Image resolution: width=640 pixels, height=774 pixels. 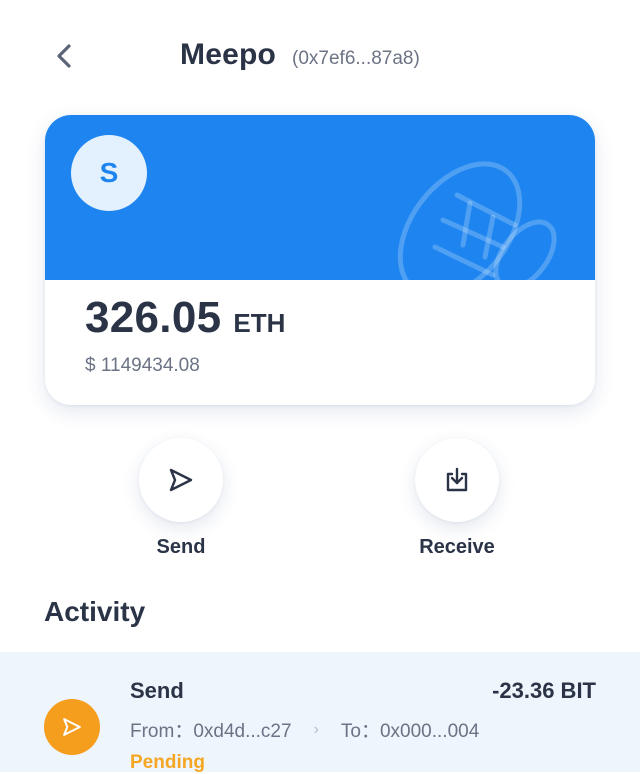 I want to click on balance-unit: ETH, so click(x=259, y=323).